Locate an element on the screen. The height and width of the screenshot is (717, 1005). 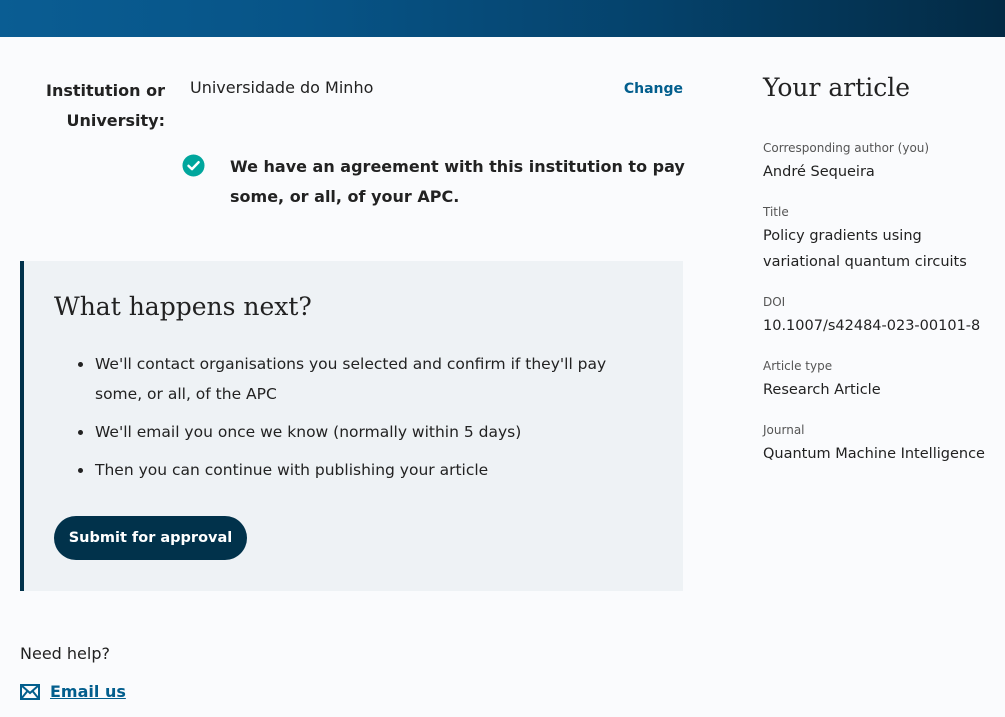
doi-field: DOI 10.1007/s42484-023-00101-8 is located at coordinates (880, 316).